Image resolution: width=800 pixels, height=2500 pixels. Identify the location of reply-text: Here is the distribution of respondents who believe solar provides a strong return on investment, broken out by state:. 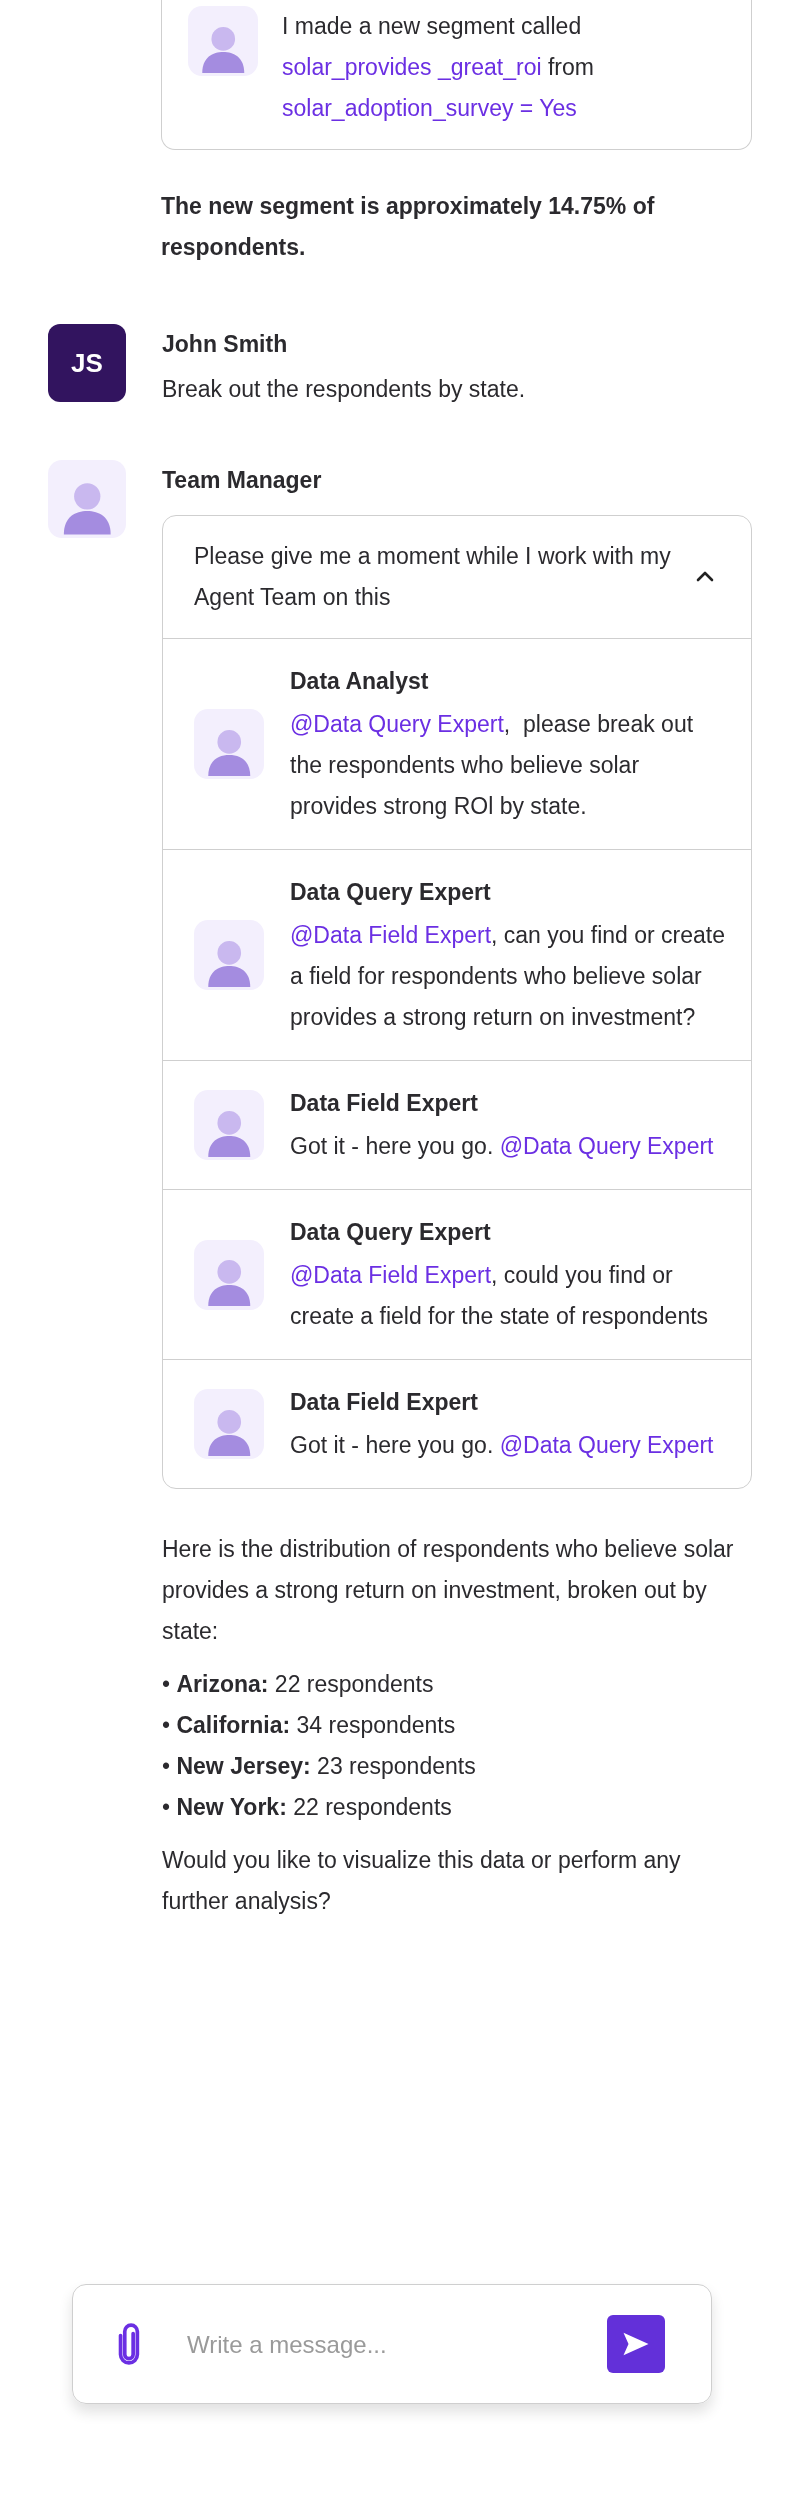
(448, 1590).